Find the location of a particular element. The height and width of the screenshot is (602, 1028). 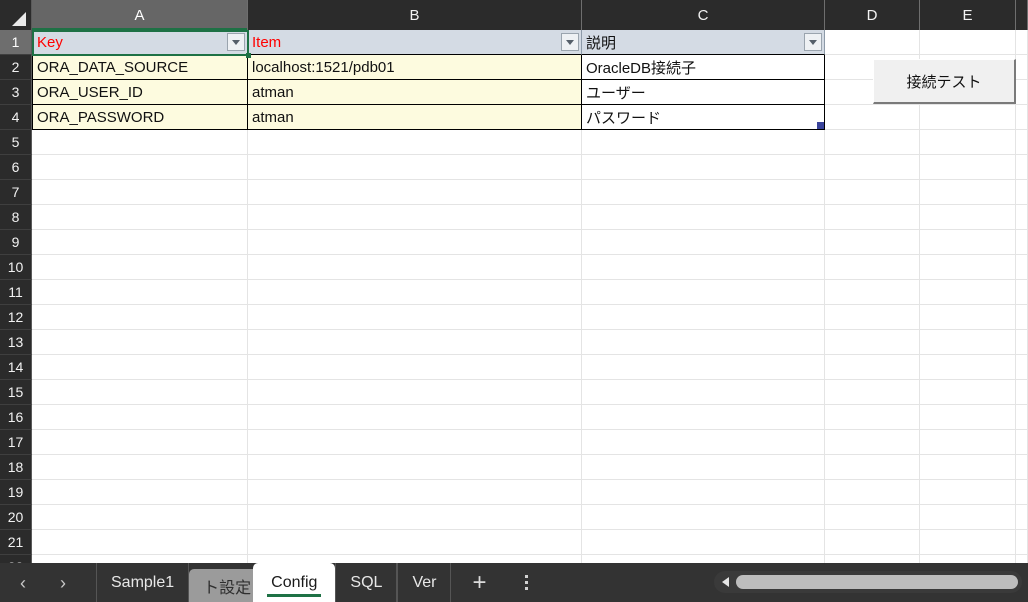

cell-D1 is located at coordinates (872, 42).